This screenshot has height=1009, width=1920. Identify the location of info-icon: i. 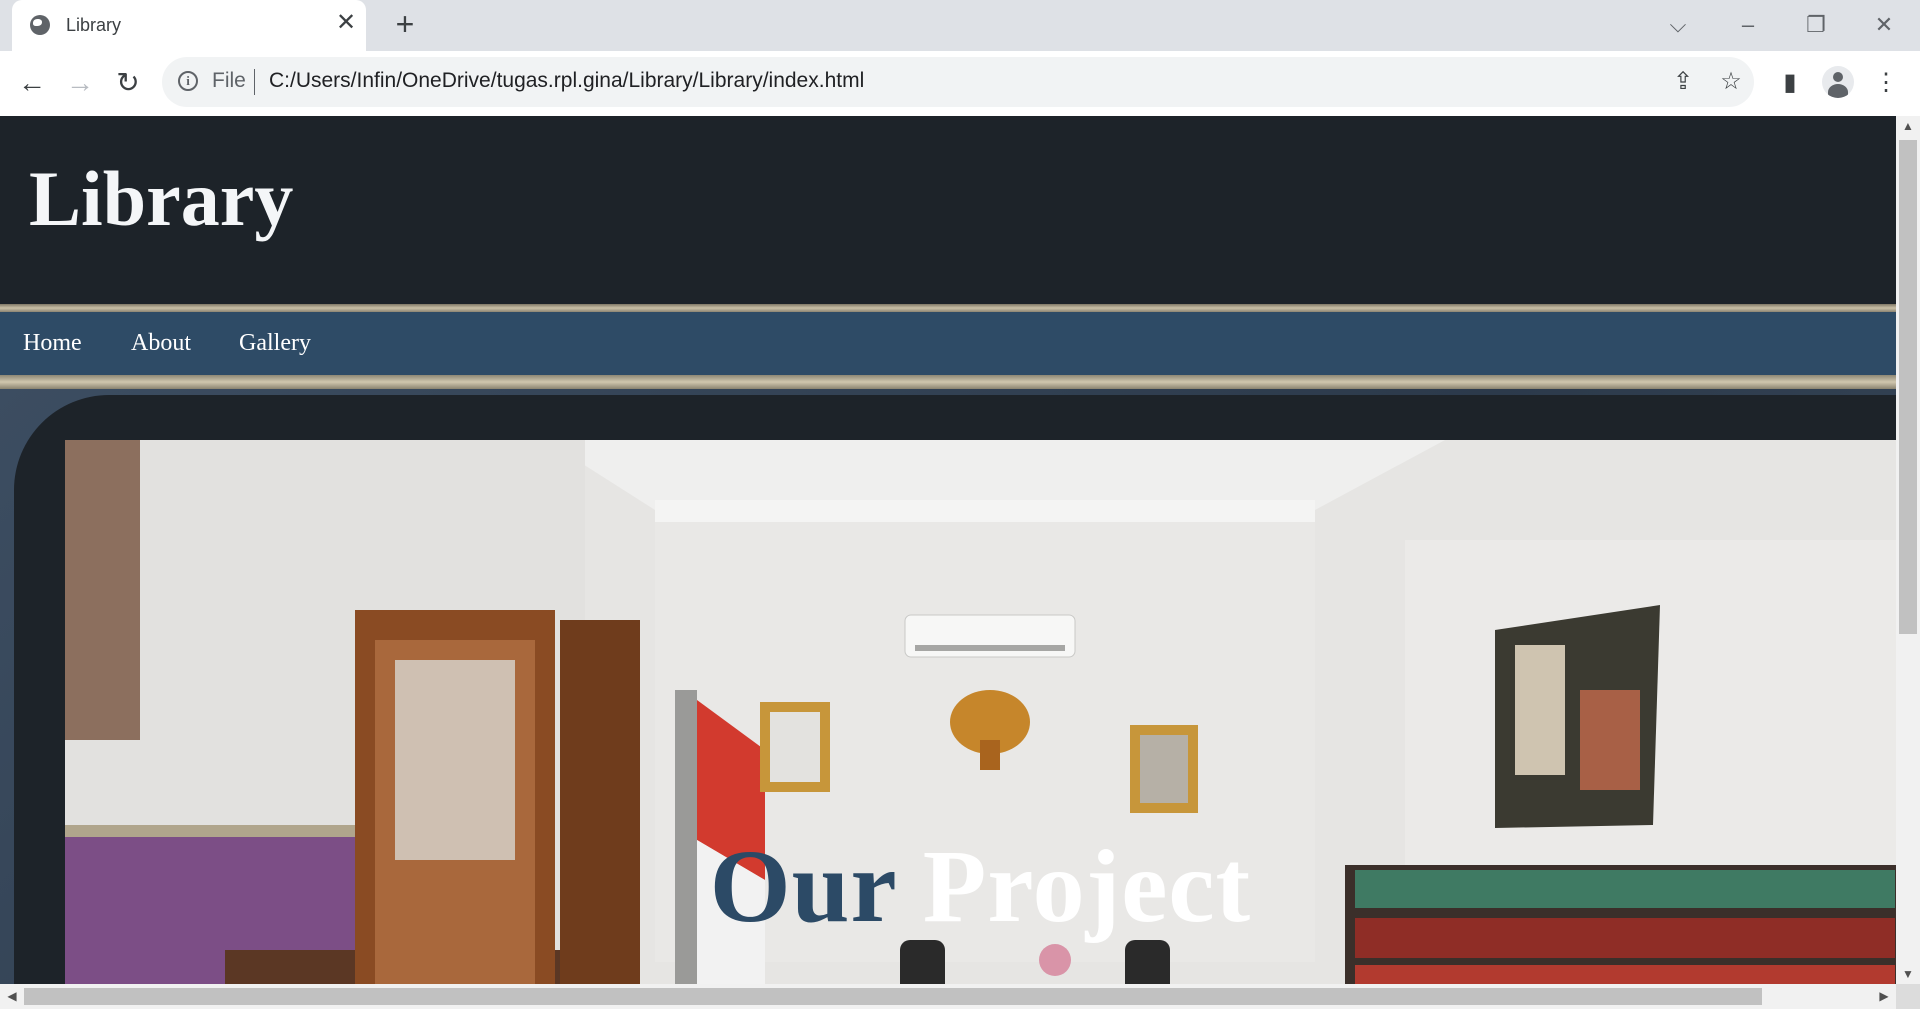
(188, 81).